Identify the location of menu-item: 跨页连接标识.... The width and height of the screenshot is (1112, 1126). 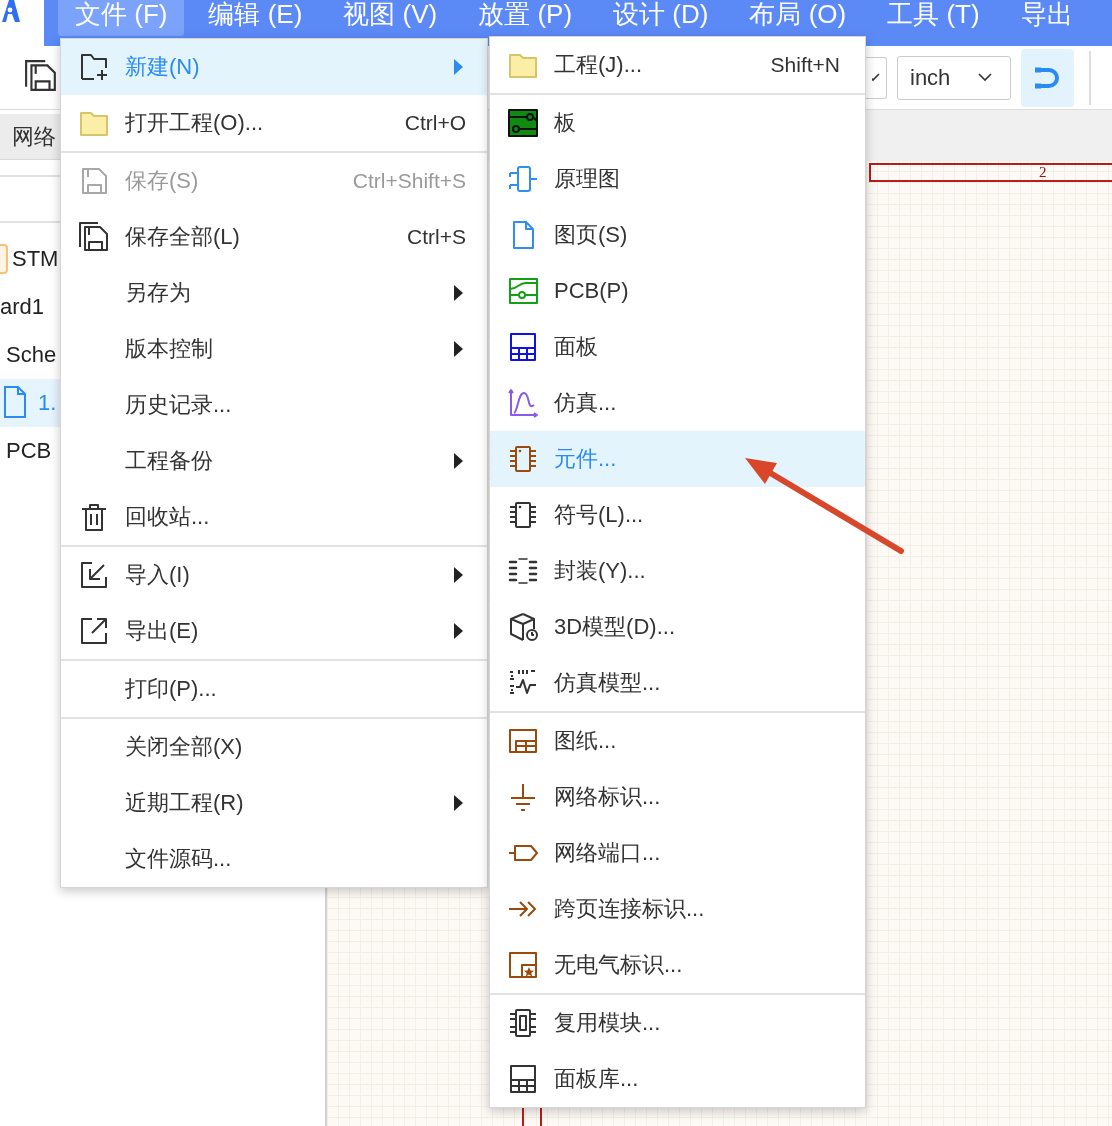
(677, 909).